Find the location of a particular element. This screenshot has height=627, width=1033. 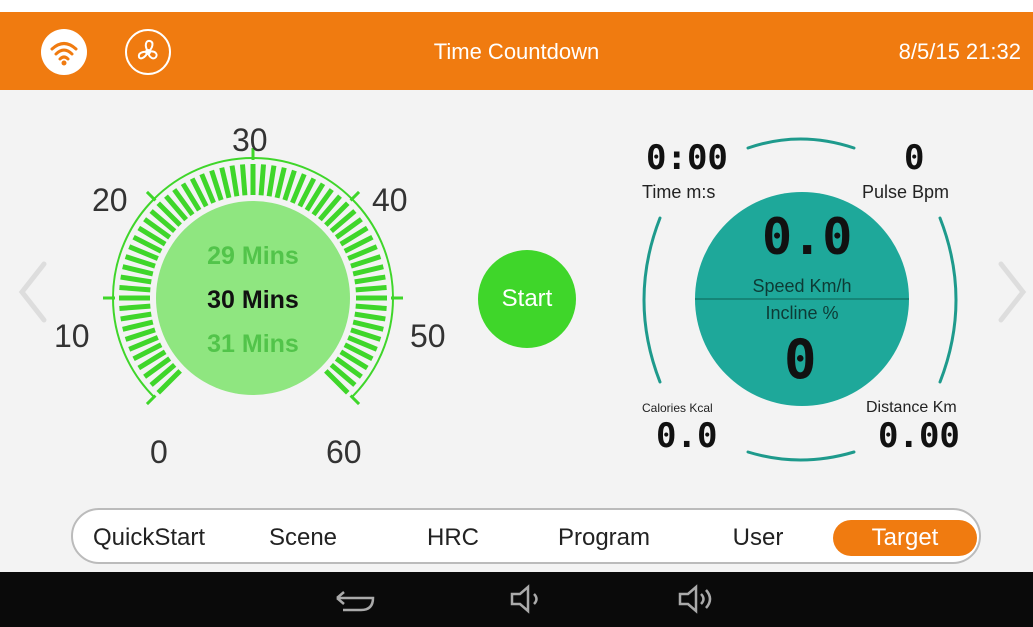

datetime-text: 8/5/15 21:32 is located at coordinates (959, 51).